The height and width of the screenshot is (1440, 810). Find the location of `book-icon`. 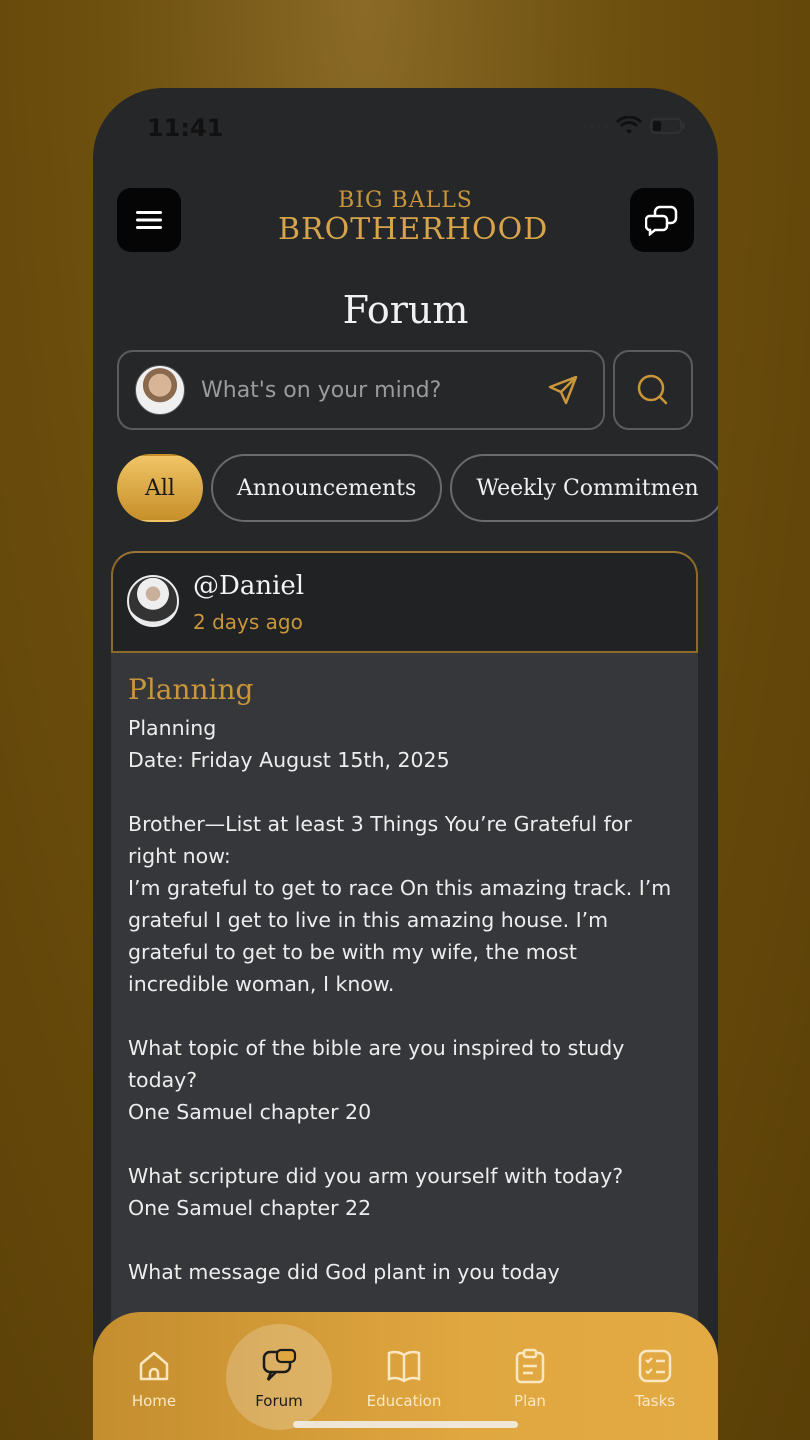

book-icon is located at coordinates (404, 1366).